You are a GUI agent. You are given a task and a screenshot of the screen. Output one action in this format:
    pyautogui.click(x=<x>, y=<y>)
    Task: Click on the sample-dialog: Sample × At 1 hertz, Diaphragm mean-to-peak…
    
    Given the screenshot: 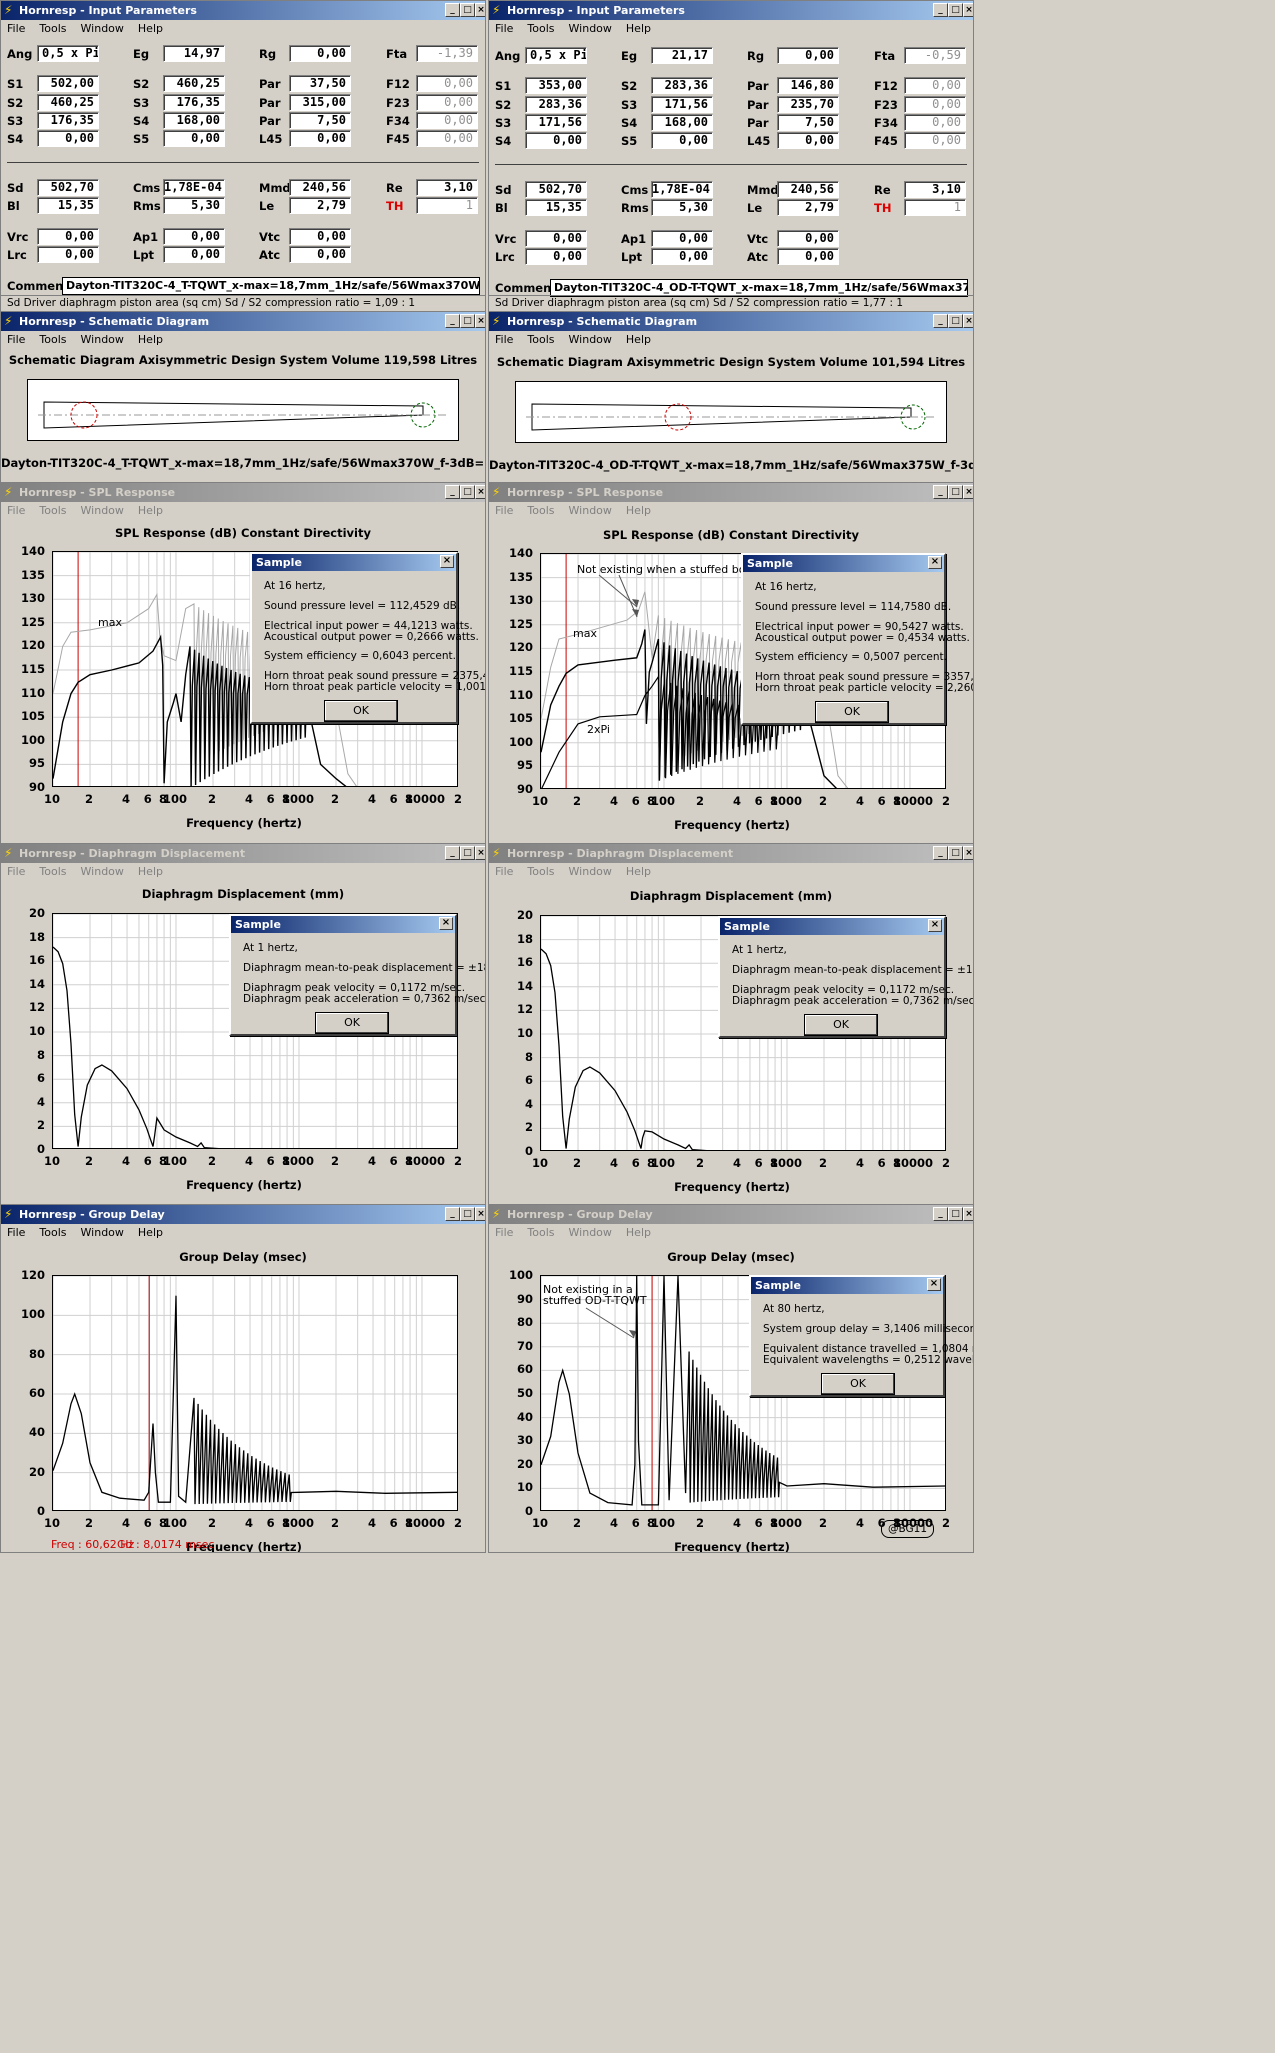 What is the action you would take?
    pyautogui.click(x=845, y=977)
    